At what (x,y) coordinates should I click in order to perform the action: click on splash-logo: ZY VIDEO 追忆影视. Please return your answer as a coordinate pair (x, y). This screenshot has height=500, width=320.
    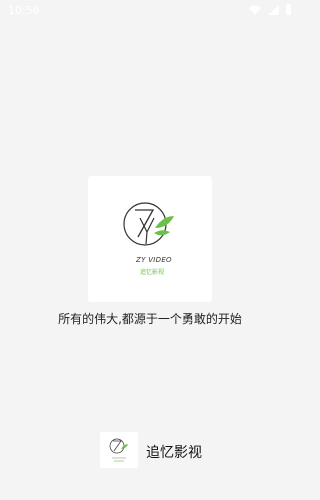
    Looking at the image, I should click on (150, 239).